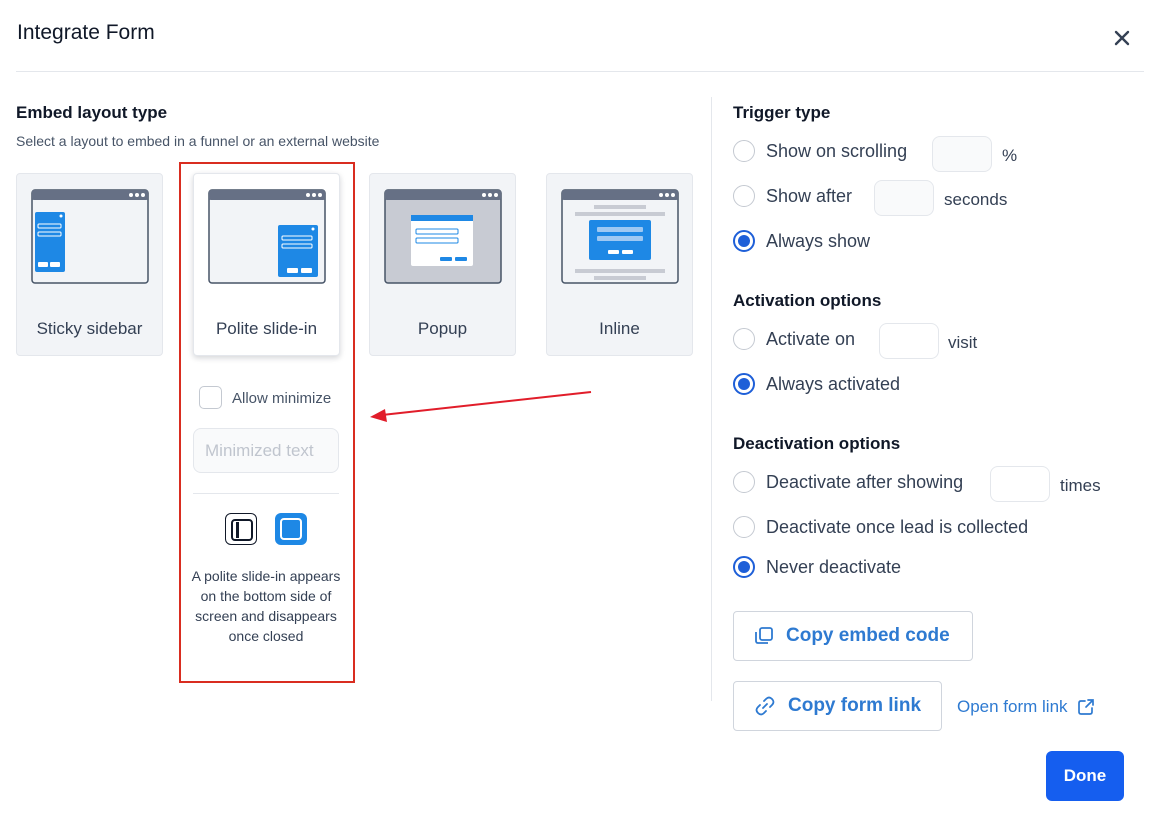 The width and height of the screenshot is (1151, 814). What do you see at coordinates (744, 196) in the screenshot?
I see `radio-show-after` at bounding box center [744, 196].